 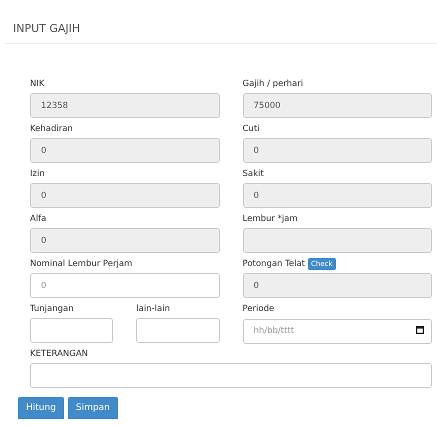 What do you see at coordinates (37, 83) in the screenshot?
I see `field-label: NIK` at bounding box center [37, 83].